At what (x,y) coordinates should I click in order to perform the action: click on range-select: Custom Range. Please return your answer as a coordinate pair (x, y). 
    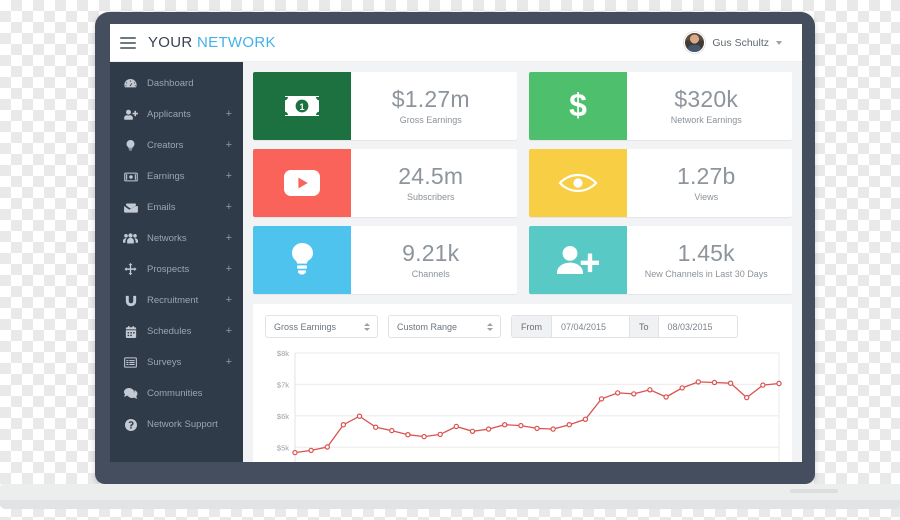
    Looking at the image, I should click on (444, 326).